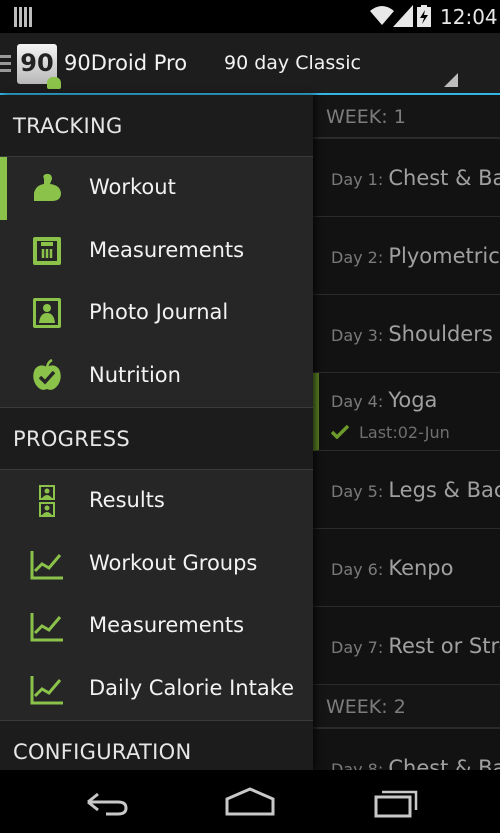 The image size is (500, 833). I want to click on day-row: Day 6: Kenpo, so click(406, 568).